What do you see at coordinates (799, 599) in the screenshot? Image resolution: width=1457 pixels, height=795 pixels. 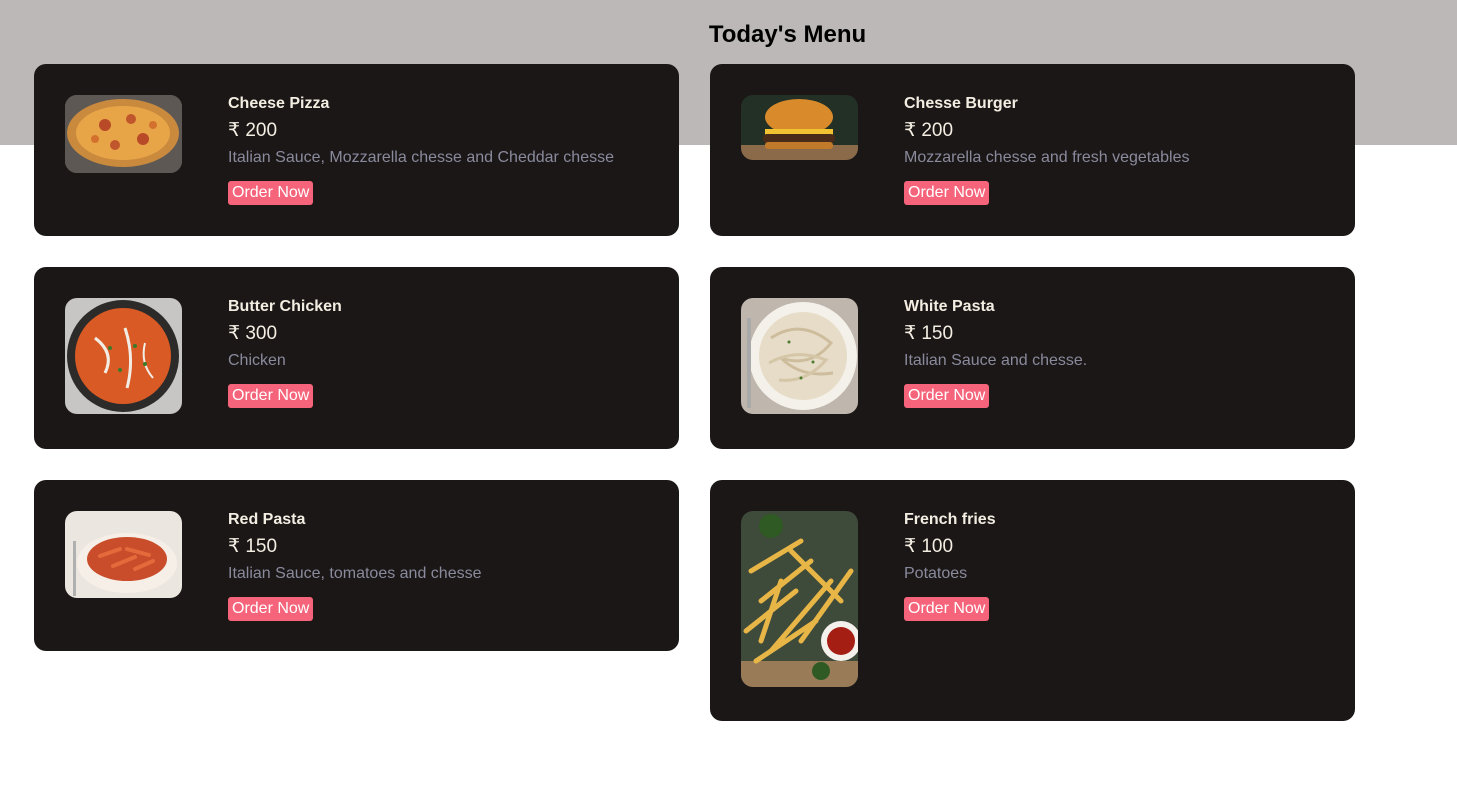 I see `french-fries-image` at bounding box center [799, 599].